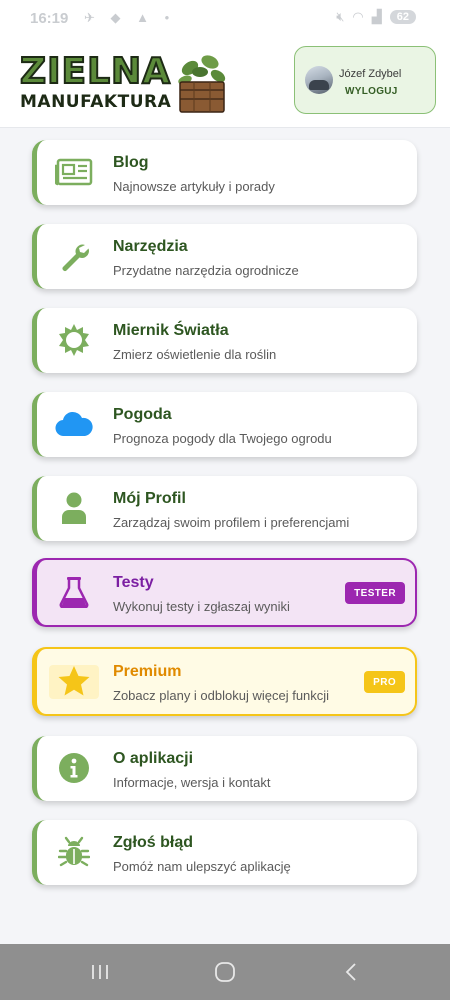  What do you see at coordinates (192, 782) in the screenshot?
I see `menu-item-description: Informacje, wersja i kontakt` at bounding box center [192, 782].